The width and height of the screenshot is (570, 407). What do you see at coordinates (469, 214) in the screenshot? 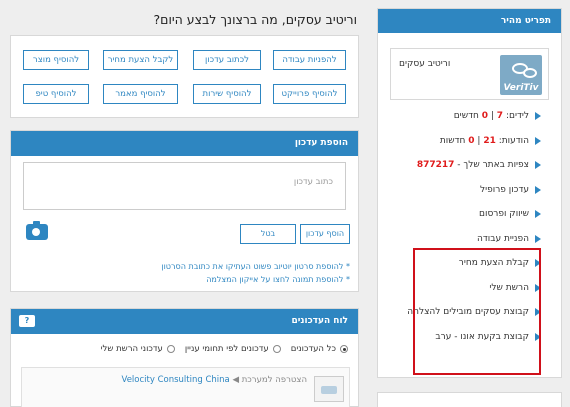
I see `sidebar-item-marketing: שיווק ופרסום` at bounding box center [469, 214].